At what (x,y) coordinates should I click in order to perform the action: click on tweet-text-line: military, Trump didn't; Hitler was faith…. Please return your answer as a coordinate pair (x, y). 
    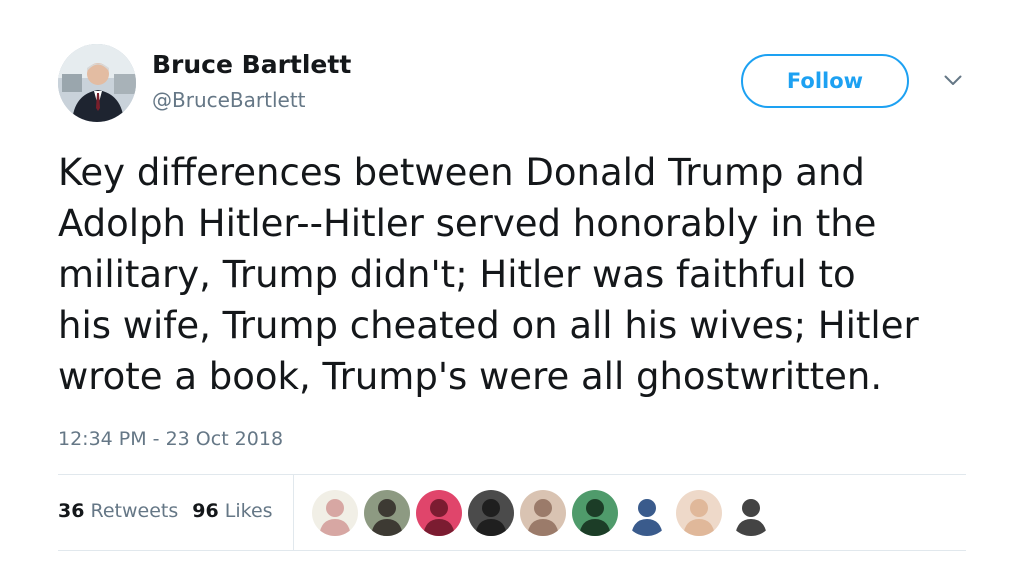
    Looking at the image, I should click on (457, 274).